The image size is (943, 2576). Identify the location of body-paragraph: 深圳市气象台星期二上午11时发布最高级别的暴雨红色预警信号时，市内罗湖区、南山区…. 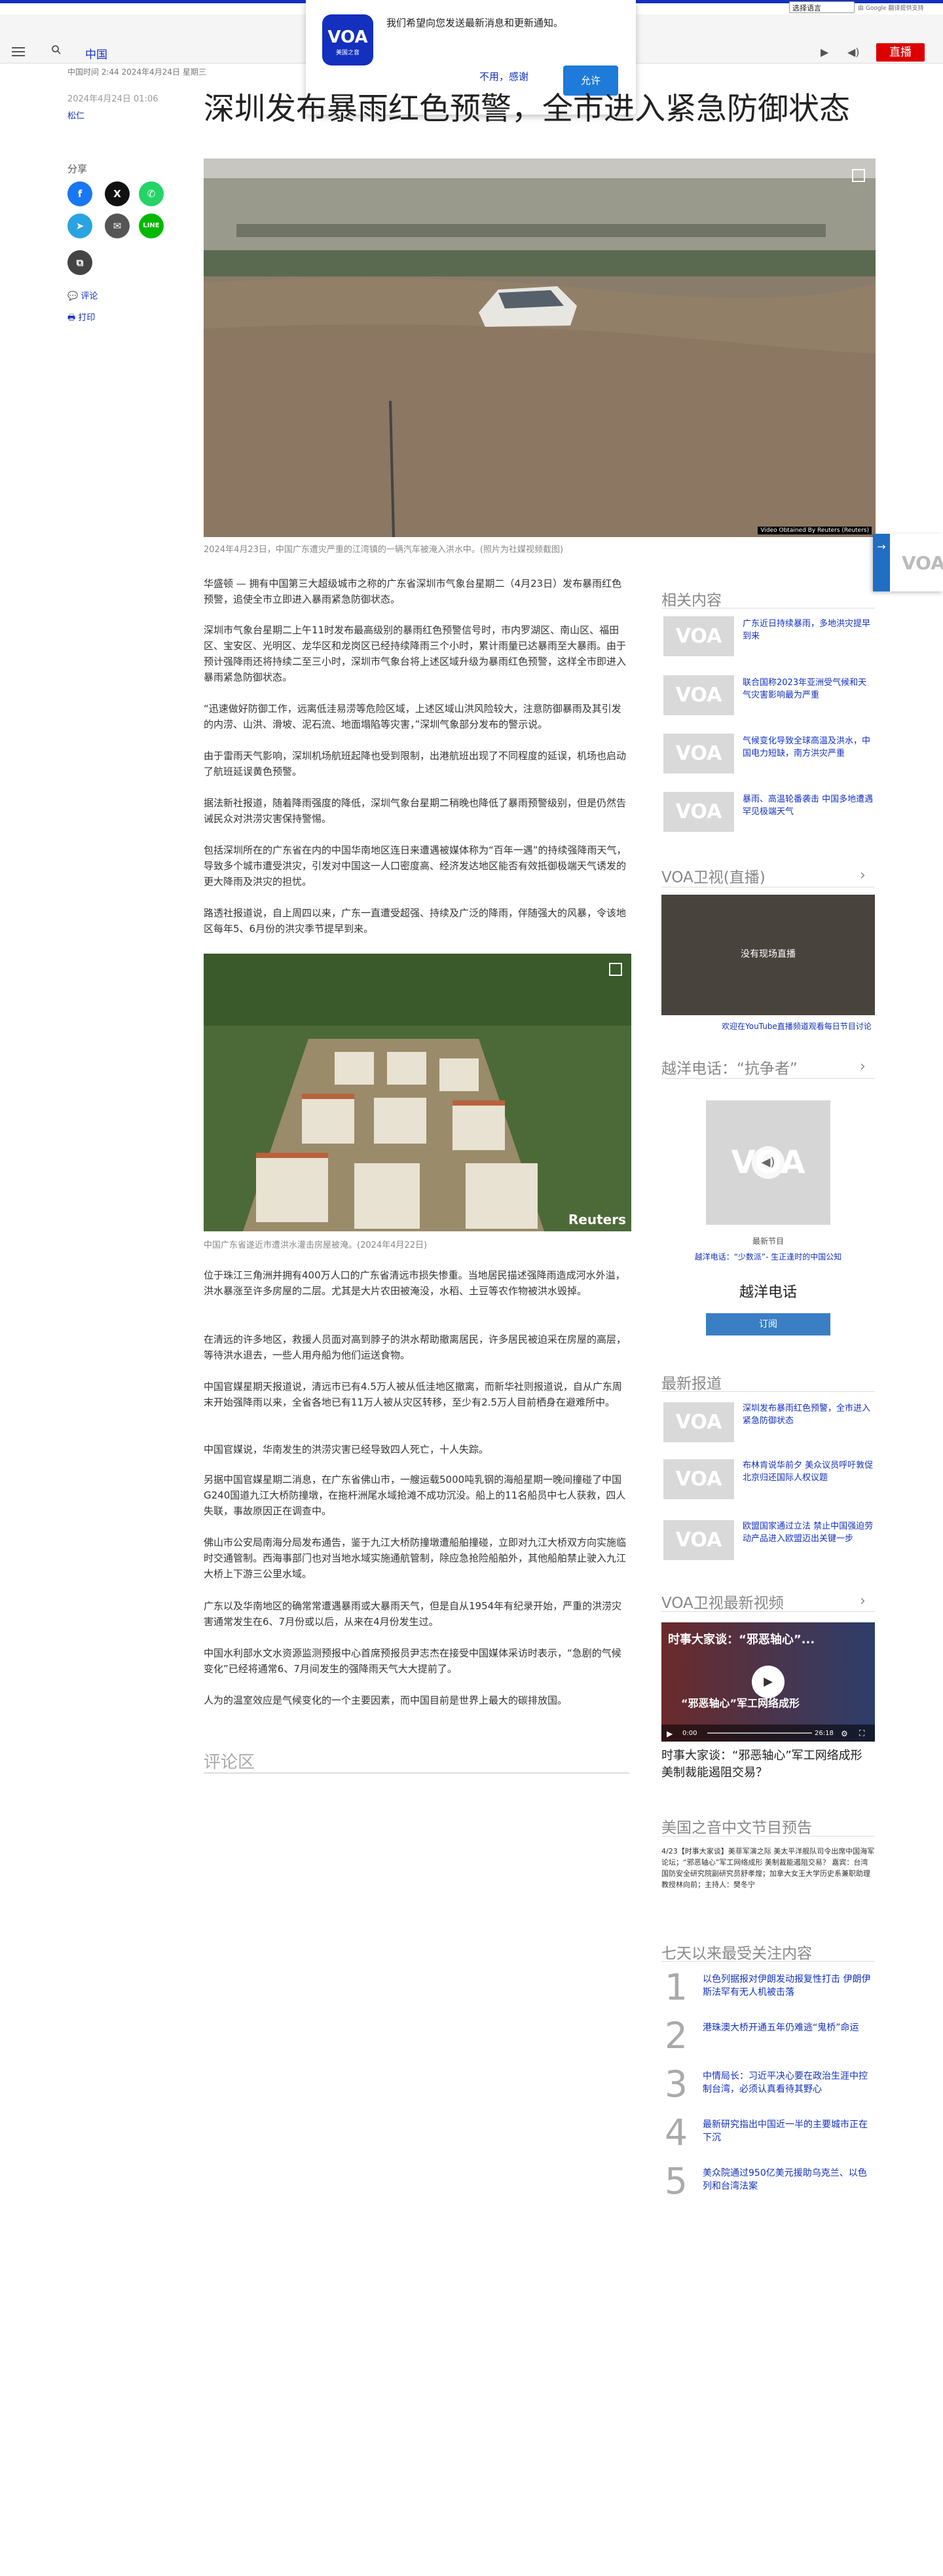
(415, 653).